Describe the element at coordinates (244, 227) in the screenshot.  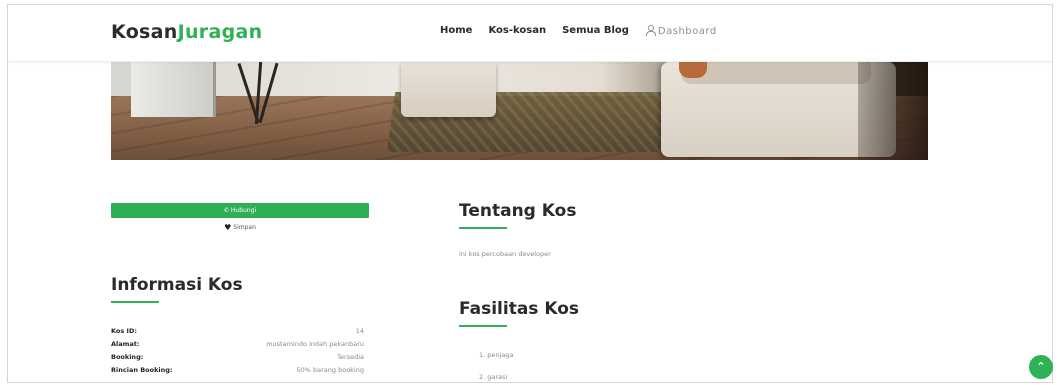
I see `save-label: Simpan` at that location.